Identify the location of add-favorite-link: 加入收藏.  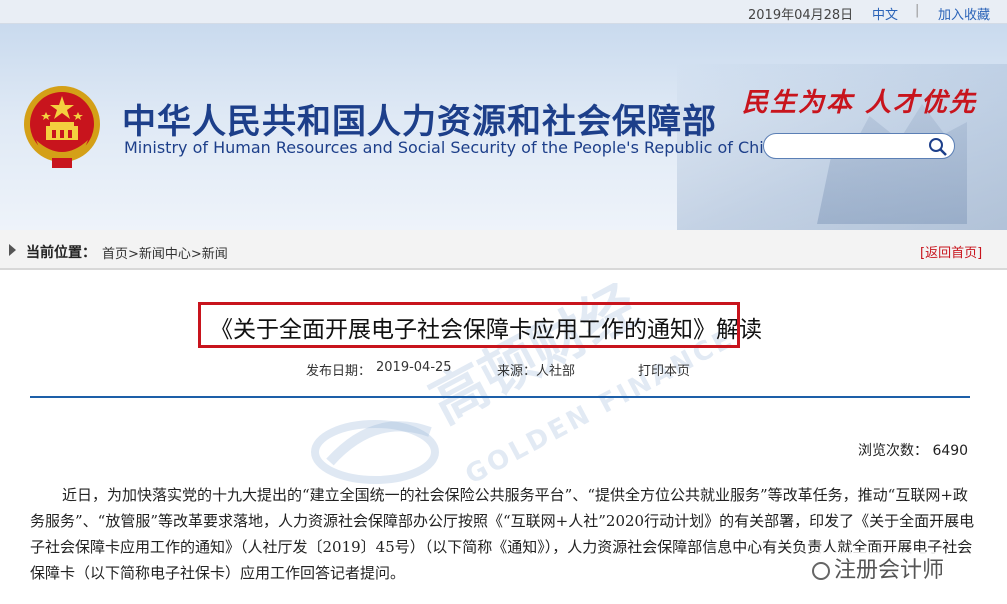
(964, 13).